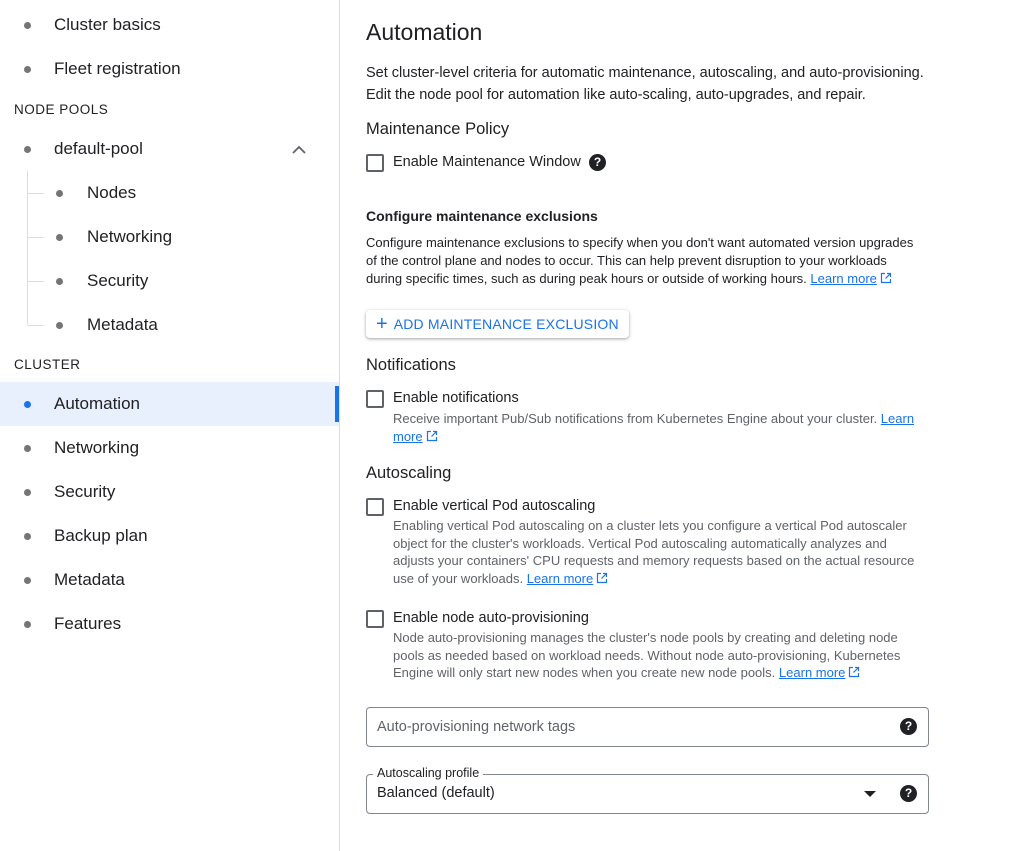 The image size is (1013, 851). What do you see at coordinates (169, 624) in the screenshot?
I see `sidebar-item-features: Features` at bounding box center [169, 624].